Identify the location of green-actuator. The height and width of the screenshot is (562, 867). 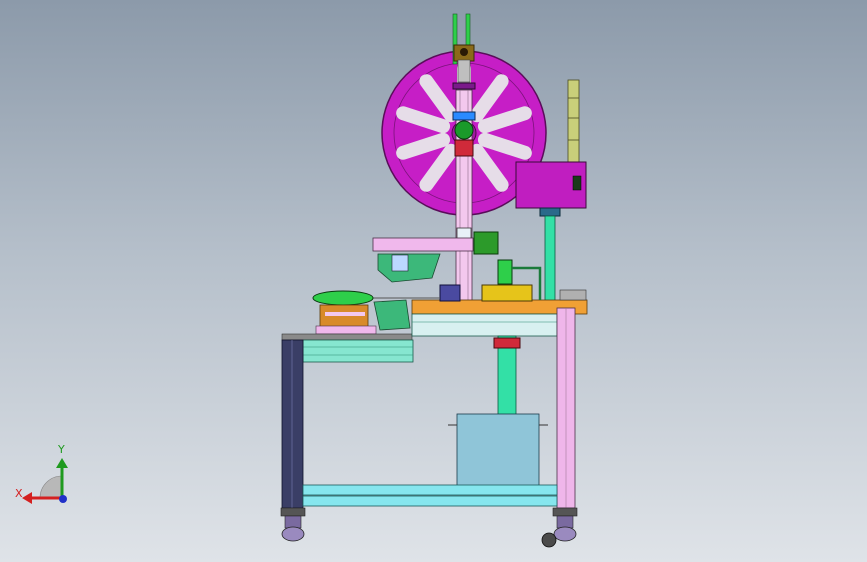
(505, 272).